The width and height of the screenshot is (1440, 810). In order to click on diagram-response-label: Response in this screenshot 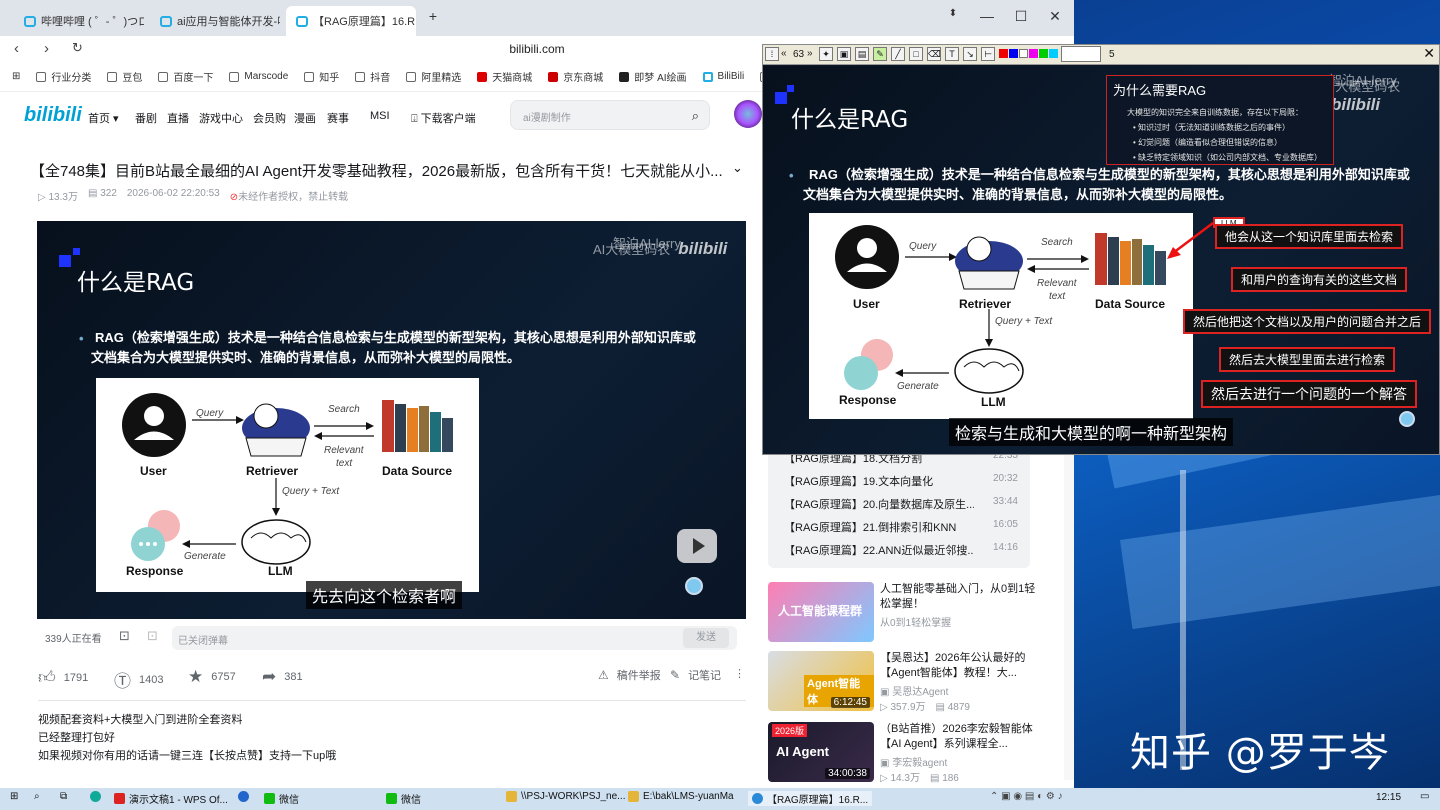, I will do `click(868, 400)`.